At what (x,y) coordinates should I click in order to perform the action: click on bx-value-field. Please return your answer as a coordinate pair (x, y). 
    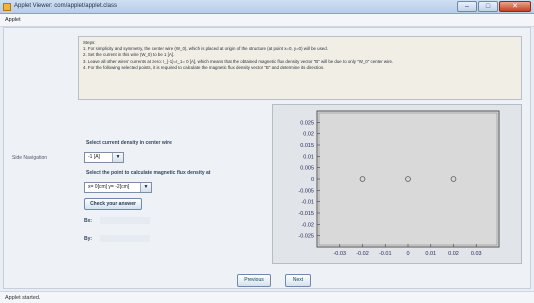
    Looking at the image, I should click on (125, 220).